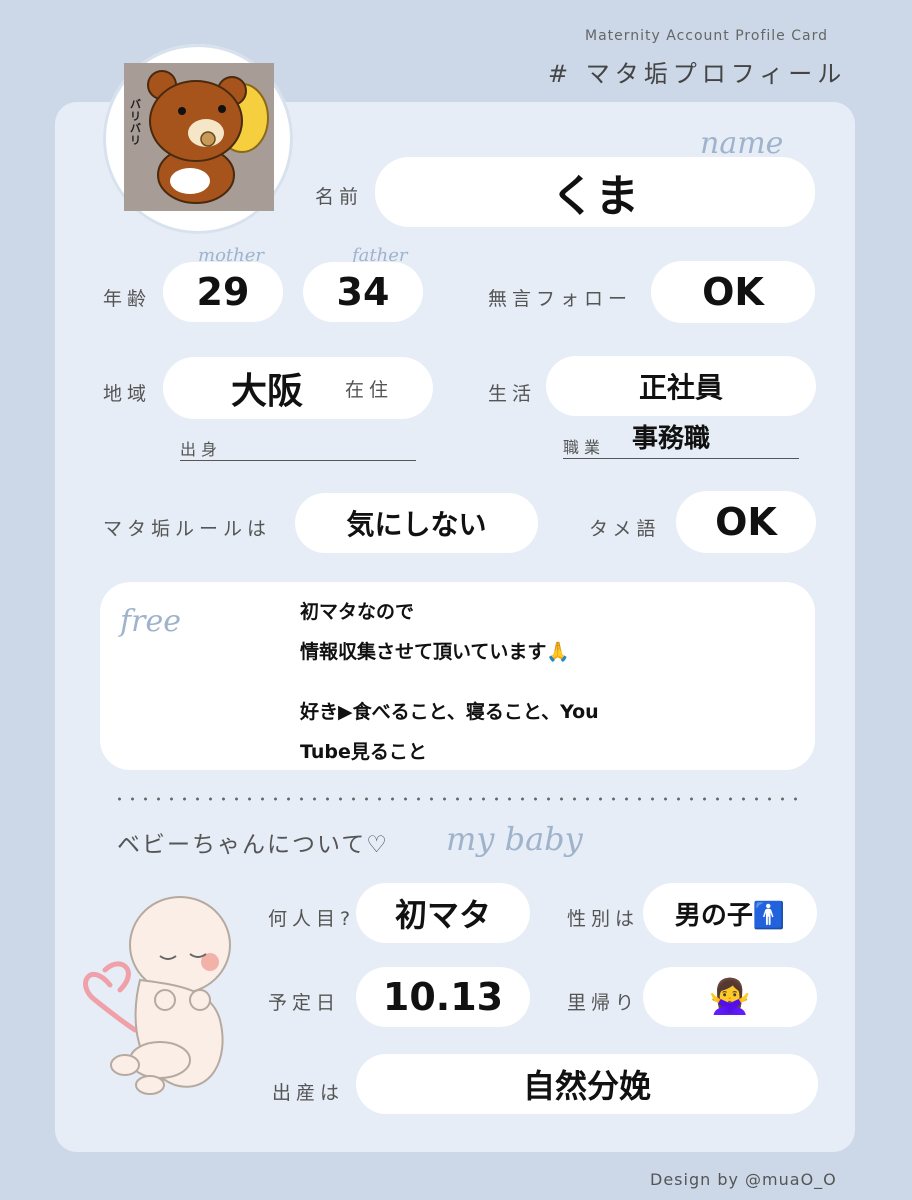 The width and height of the screenshot is (912, 1200). I want to click on baby-birth-value: 自然分娩, so click(587, 1084).